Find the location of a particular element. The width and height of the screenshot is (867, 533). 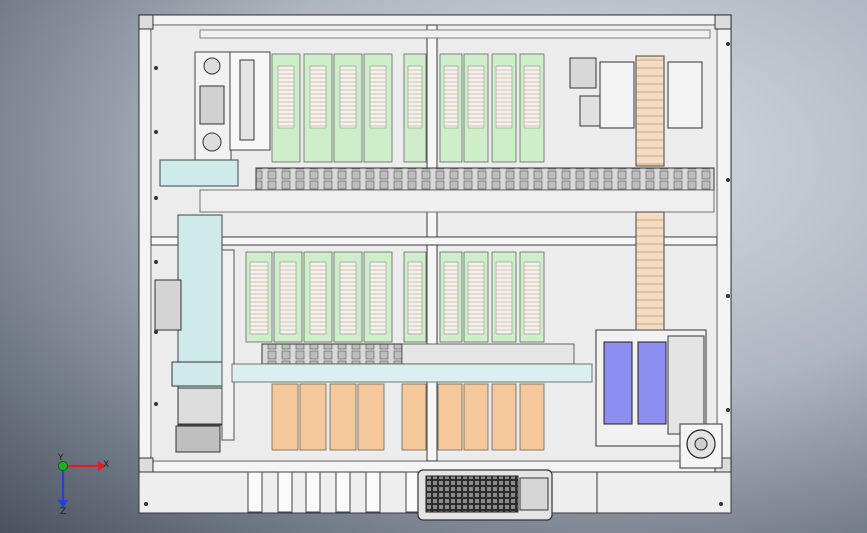

chain-track-upper is located at coordinates (485, 179).